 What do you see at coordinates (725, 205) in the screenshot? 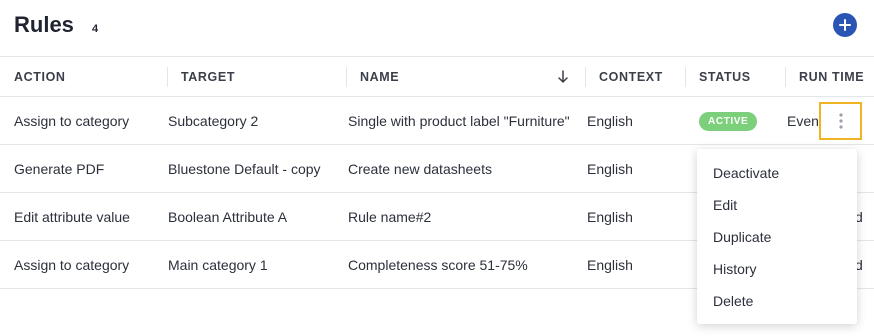
I see `menu-item-edit: Edit` at bounding box center [725, 205].